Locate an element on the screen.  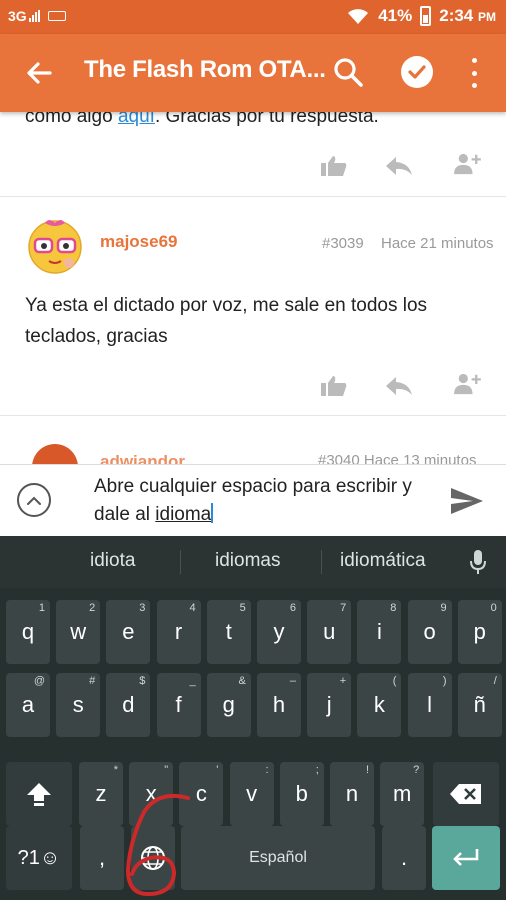
key-label: m is located at coordinates (402, 793).